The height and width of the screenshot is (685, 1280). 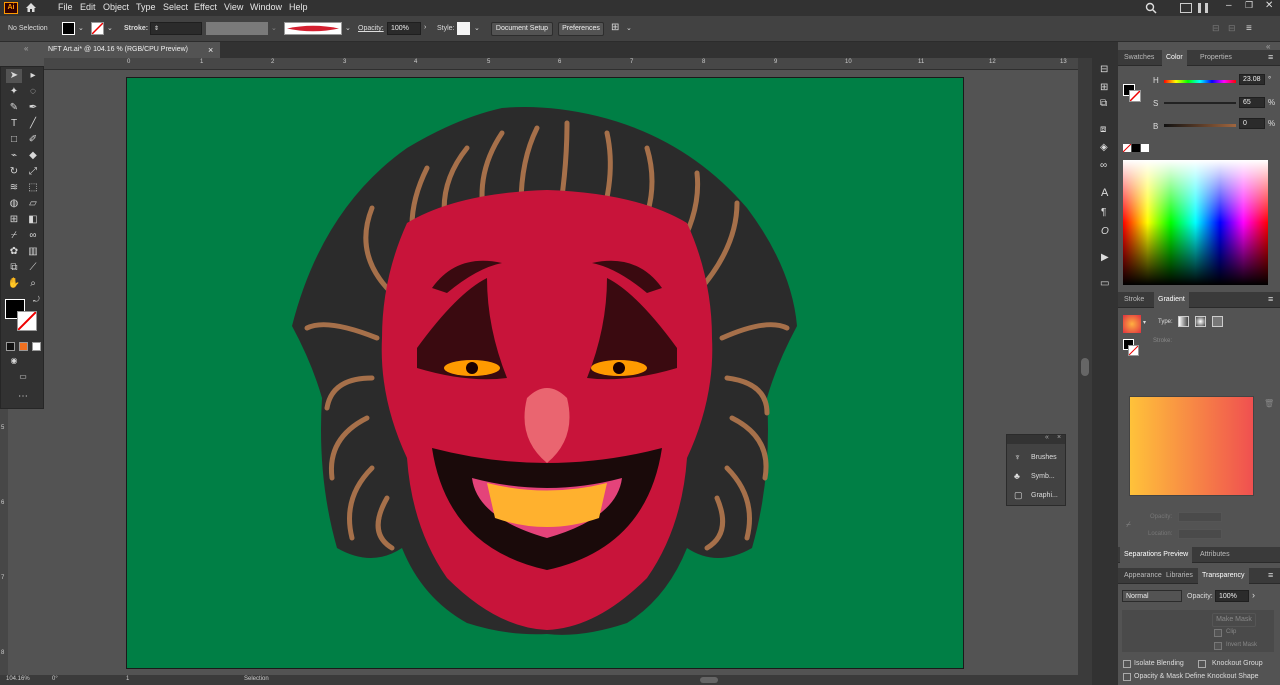 What do you see at coordinates (33, 172) in the screenshot?
I see `scale-tool-icon: ⤢` at bounding box center [33, 172].